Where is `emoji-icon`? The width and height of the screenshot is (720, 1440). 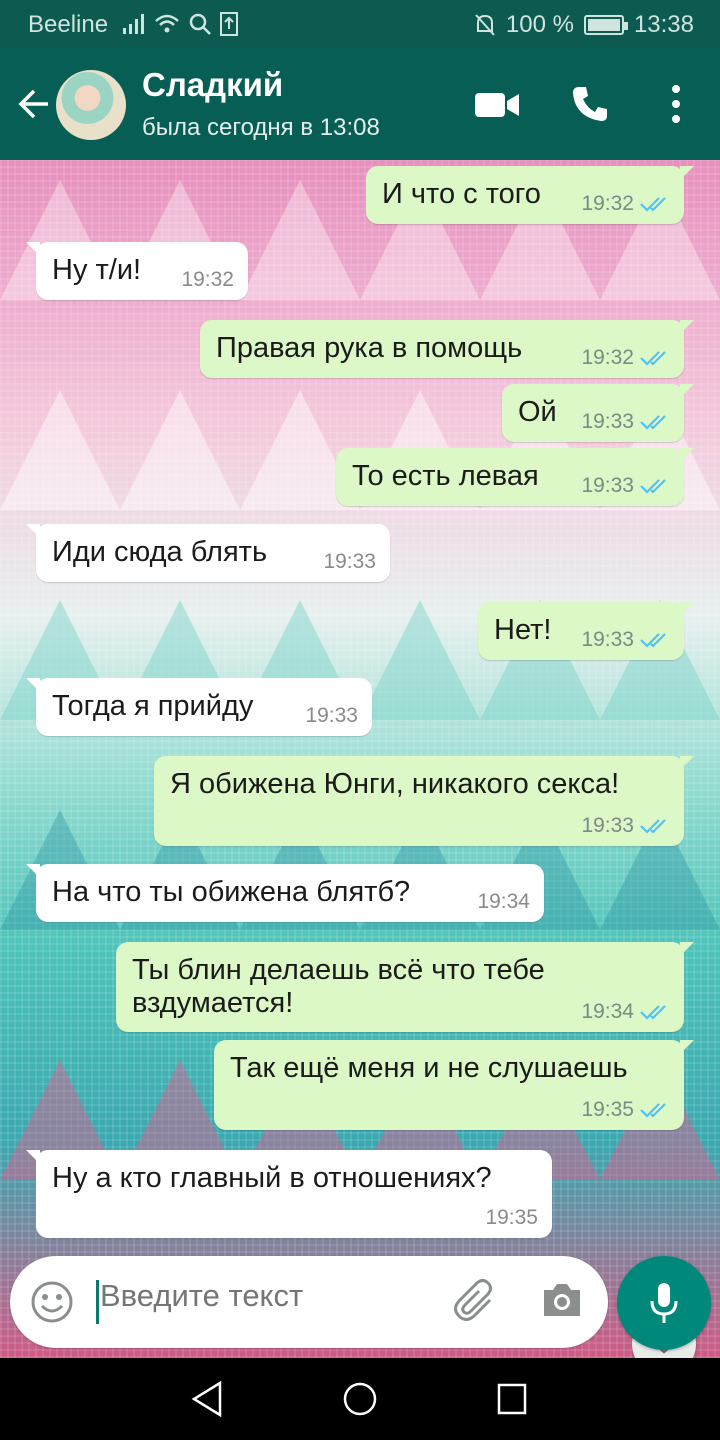
emoji-icon is located at coordinates (52, 1302).